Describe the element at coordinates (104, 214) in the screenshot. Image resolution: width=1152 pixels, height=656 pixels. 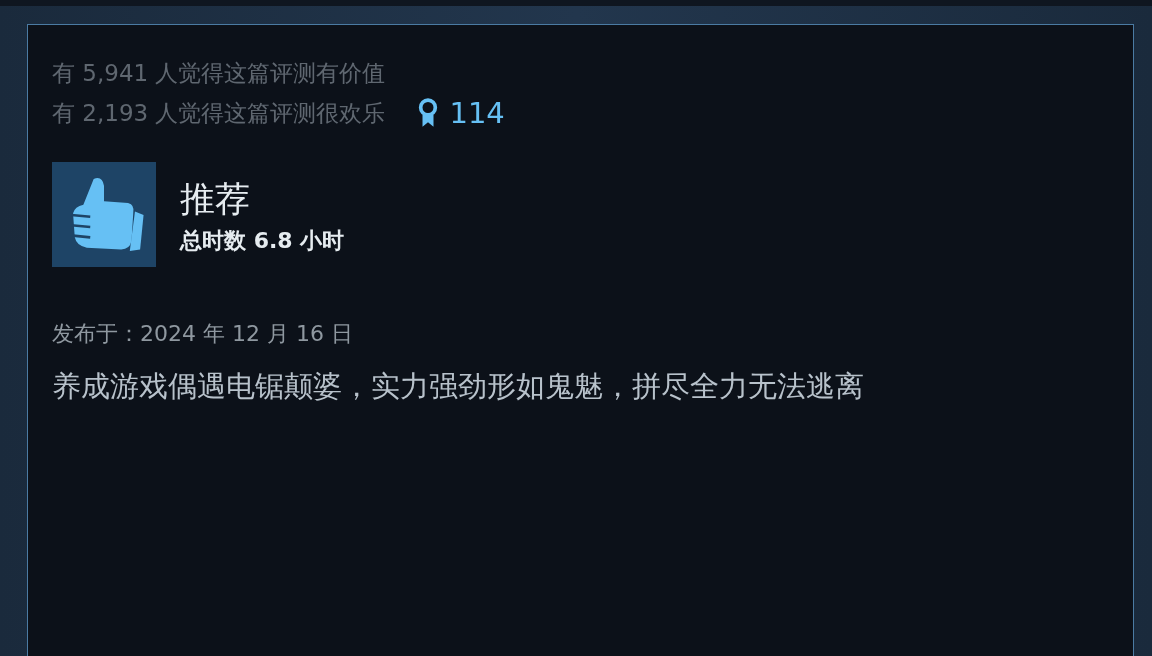
I see `thumbs-up-icon` at that location.